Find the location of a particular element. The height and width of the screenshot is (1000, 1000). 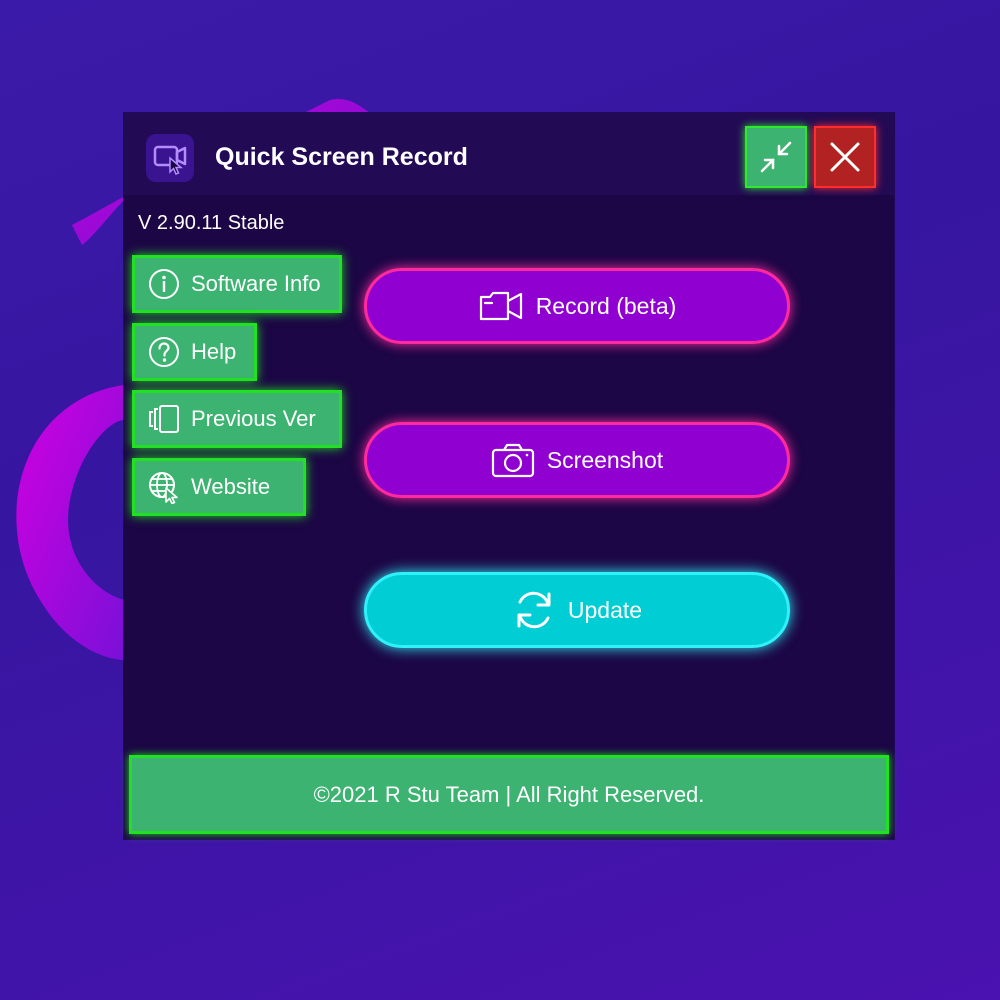

sidebar-item-help: Help is located at coordinates (194, 352).